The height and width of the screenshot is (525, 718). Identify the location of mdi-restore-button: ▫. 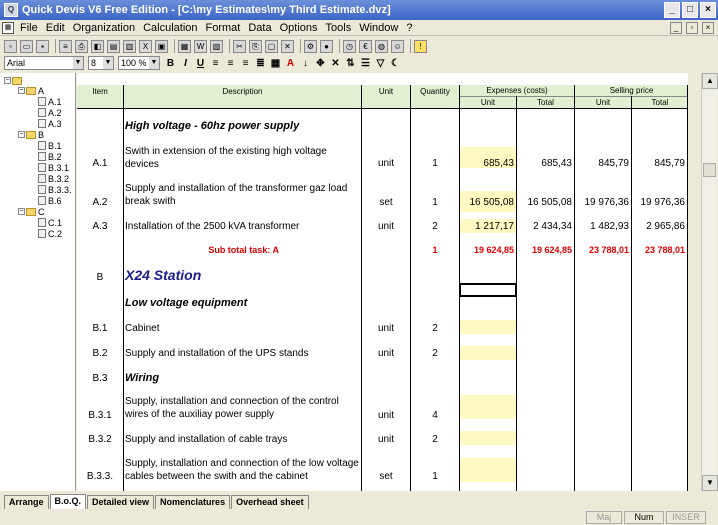
(692, 28).